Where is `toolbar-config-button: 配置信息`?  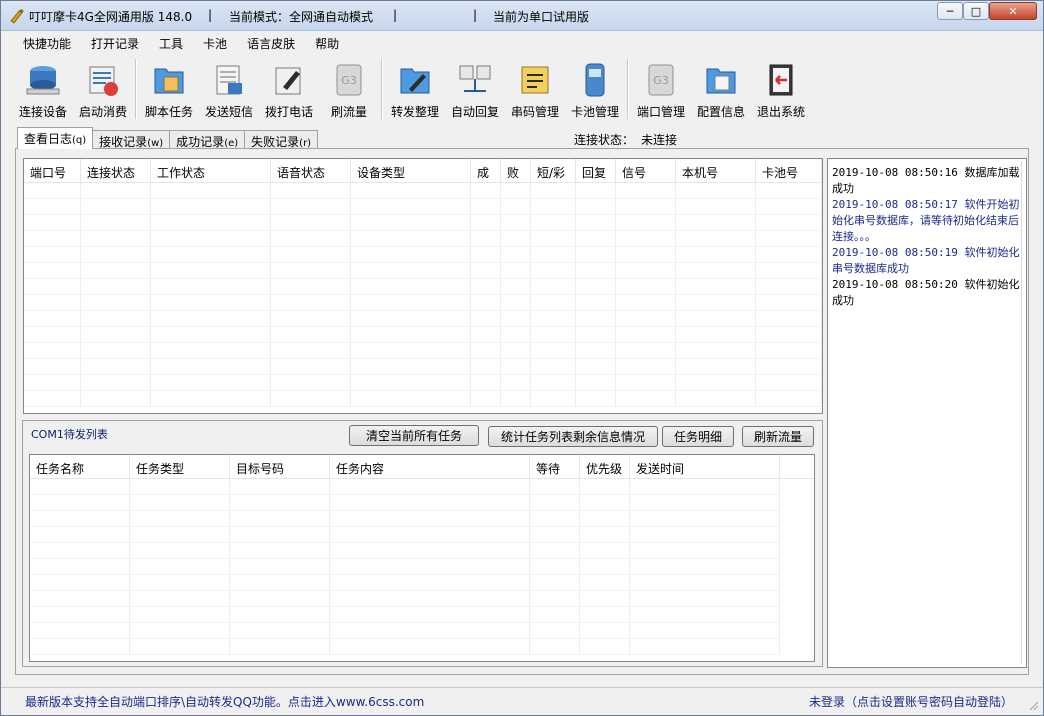 toolbar-config-button: 配置信息 is located at coordinates (721, 89).